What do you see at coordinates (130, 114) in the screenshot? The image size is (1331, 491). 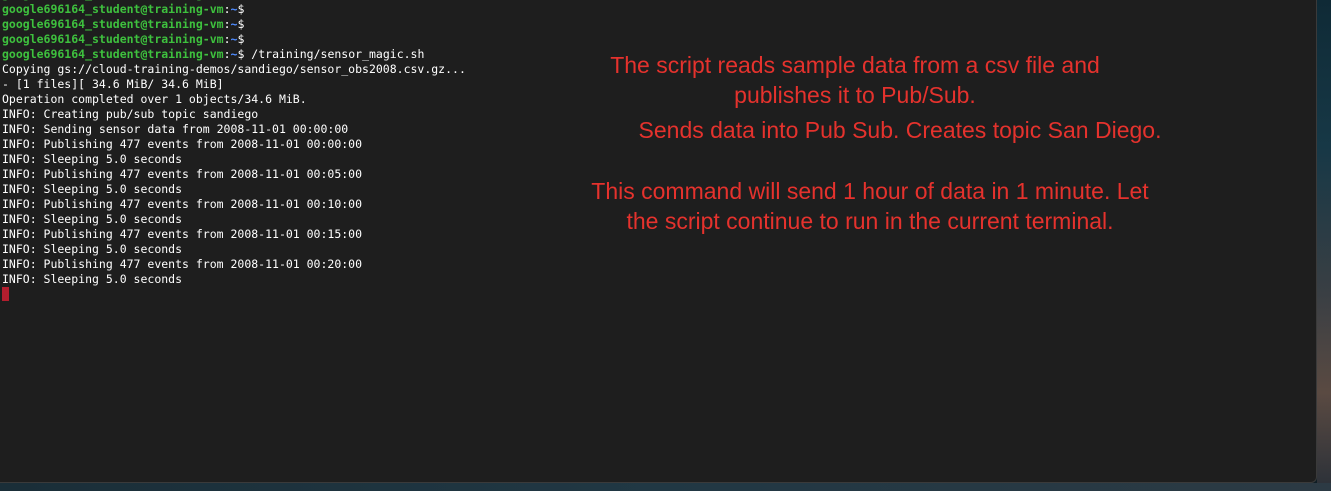 I see `output-line: INFO: Creating pub/sub topic sandiego` at bounding box center [130, 114].